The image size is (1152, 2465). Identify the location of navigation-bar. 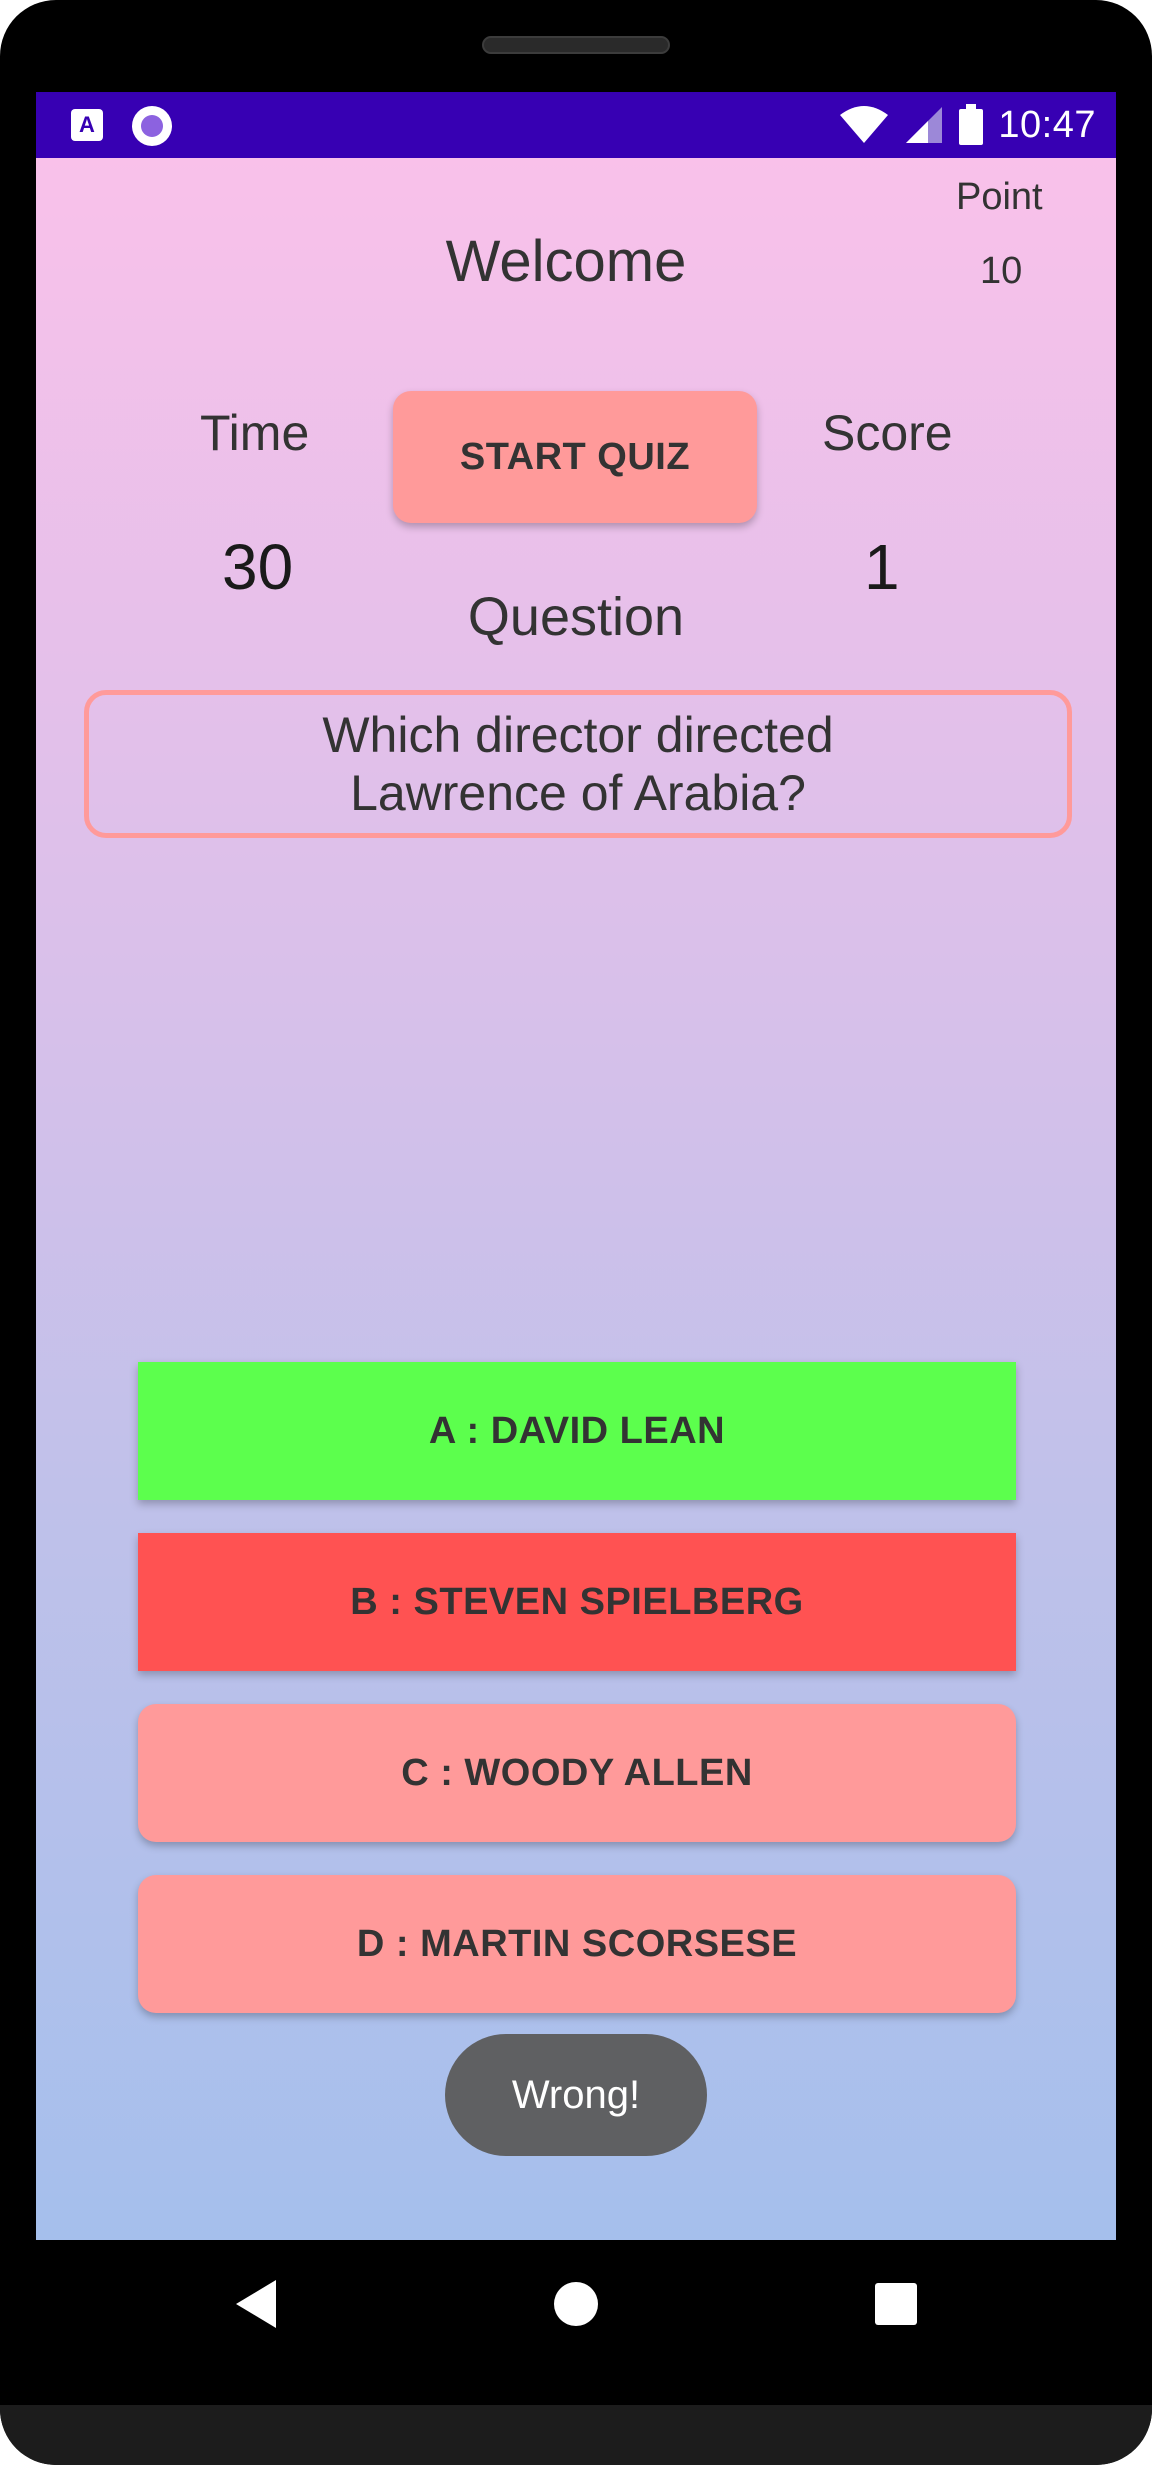
(576, 2306).